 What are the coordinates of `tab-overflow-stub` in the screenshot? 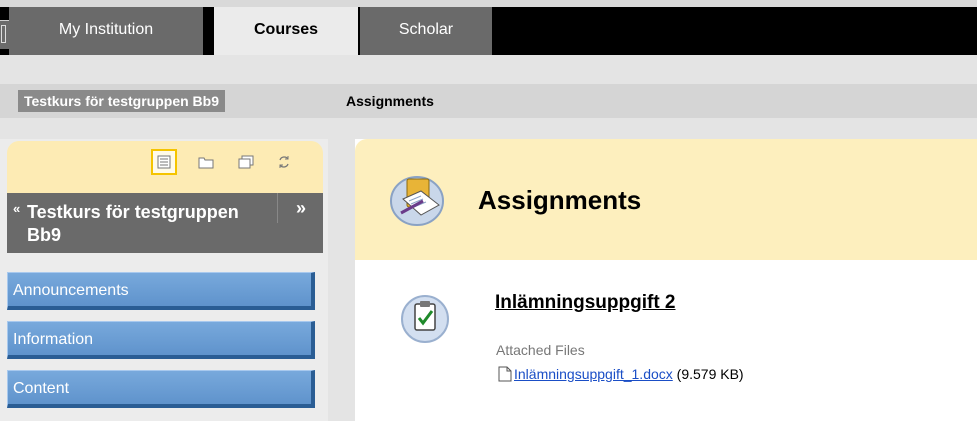 It's located at (4, 34).